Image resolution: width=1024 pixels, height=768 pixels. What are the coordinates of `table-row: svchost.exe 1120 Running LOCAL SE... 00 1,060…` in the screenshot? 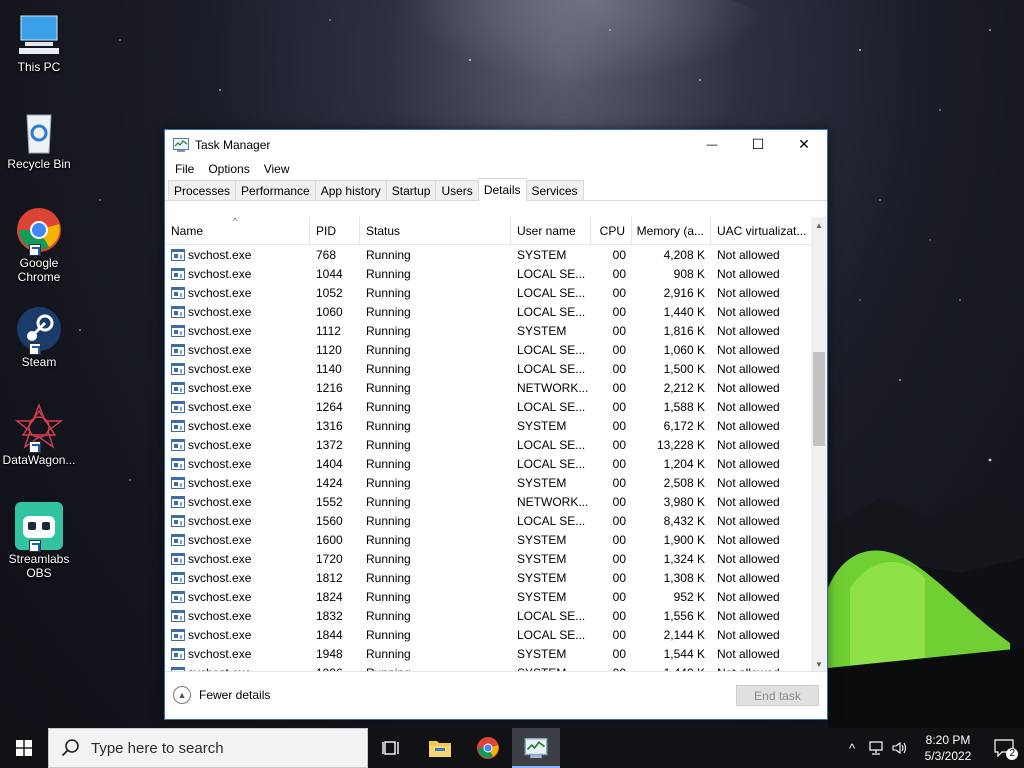 It's located at (488, 349).